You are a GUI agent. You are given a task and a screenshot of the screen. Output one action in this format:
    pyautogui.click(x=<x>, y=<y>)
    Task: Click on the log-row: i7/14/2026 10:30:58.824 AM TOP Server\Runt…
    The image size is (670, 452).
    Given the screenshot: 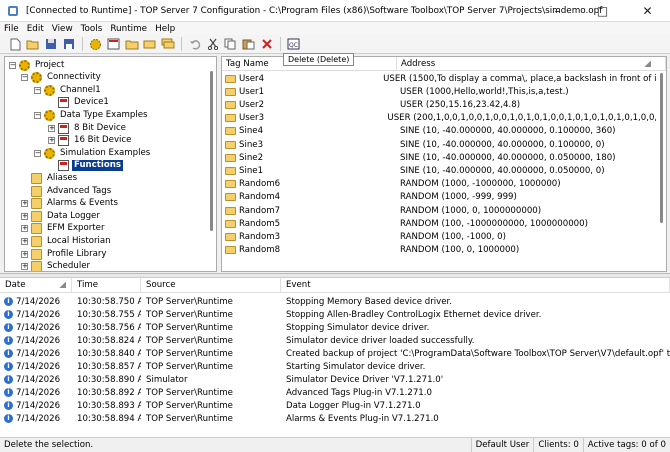 What is the action you would take?
    pyautogui.click(x=335, y=340)
    